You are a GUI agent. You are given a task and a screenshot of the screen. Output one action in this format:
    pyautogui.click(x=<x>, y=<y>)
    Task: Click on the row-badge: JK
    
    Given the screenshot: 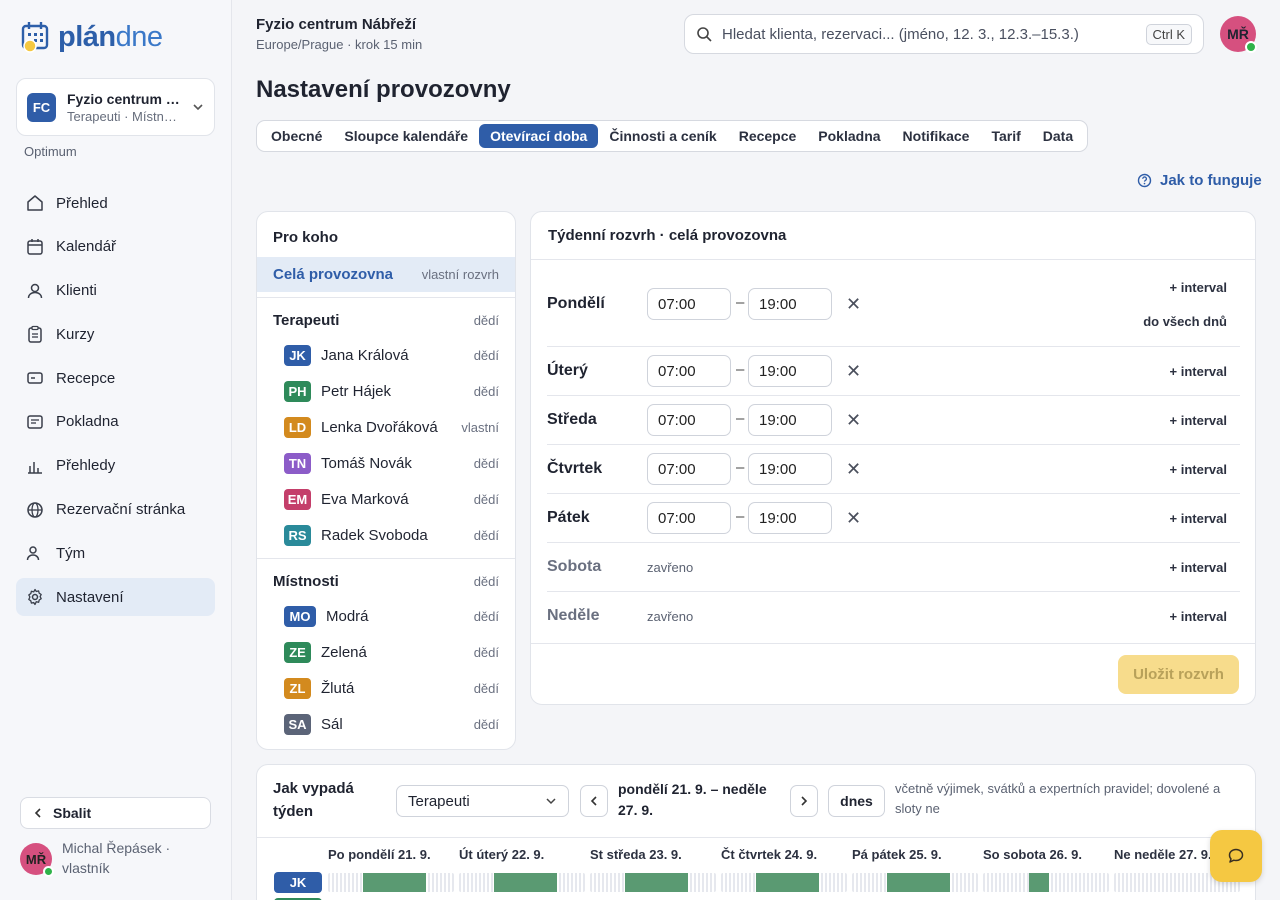 What is the action you would take?
    pyautogui.click(x=298, y=882)
    